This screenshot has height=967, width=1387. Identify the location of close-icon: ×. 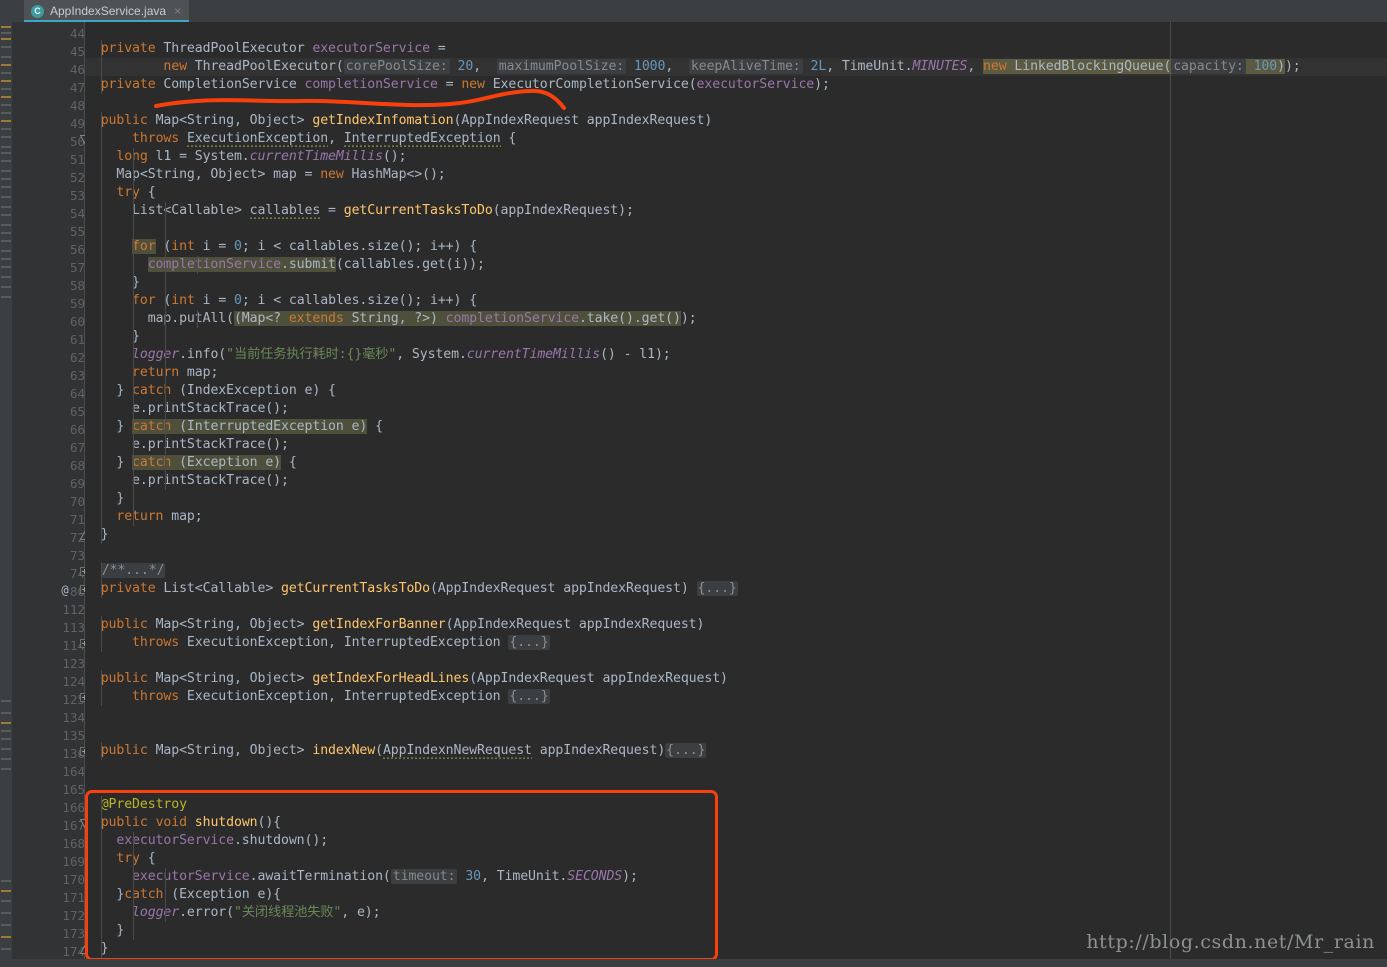
(177, 11).